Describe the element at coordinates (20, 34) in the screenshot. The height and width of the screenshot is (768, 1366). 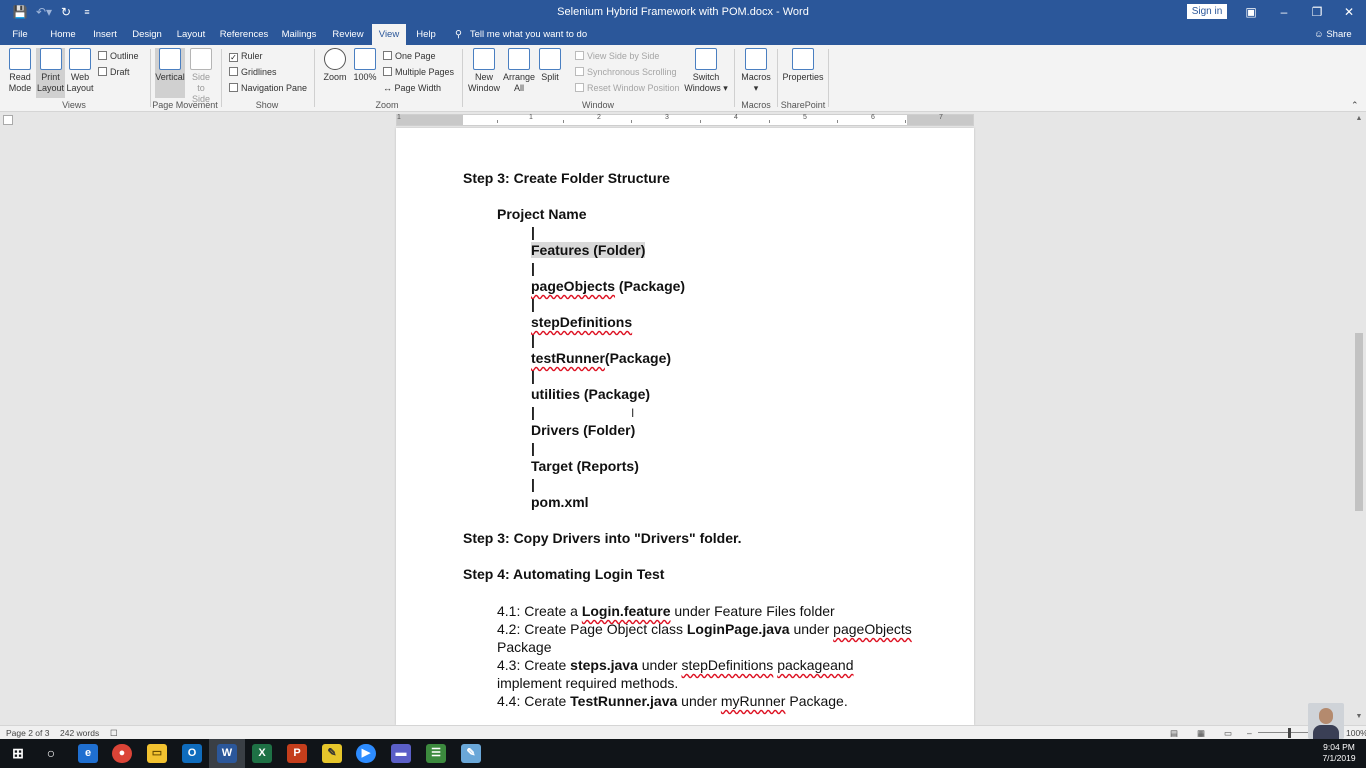
I see `tab-file: File` at that location.